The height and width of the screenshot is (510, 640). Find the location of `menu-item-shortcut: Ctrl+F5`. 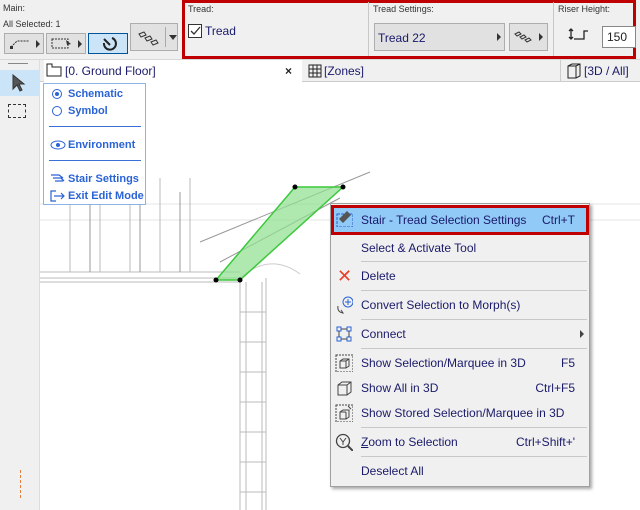

menu-item-shortcut: Ctrl+F5 is located at coordinates (555, 388).